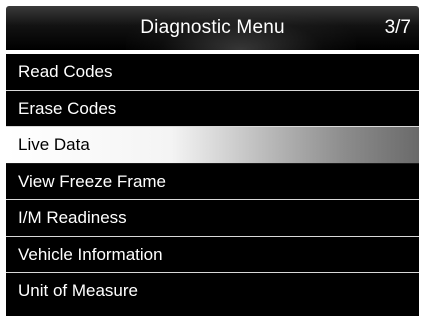  I want to click on menu-title: Diagnostic Menu, so click(212, 27).